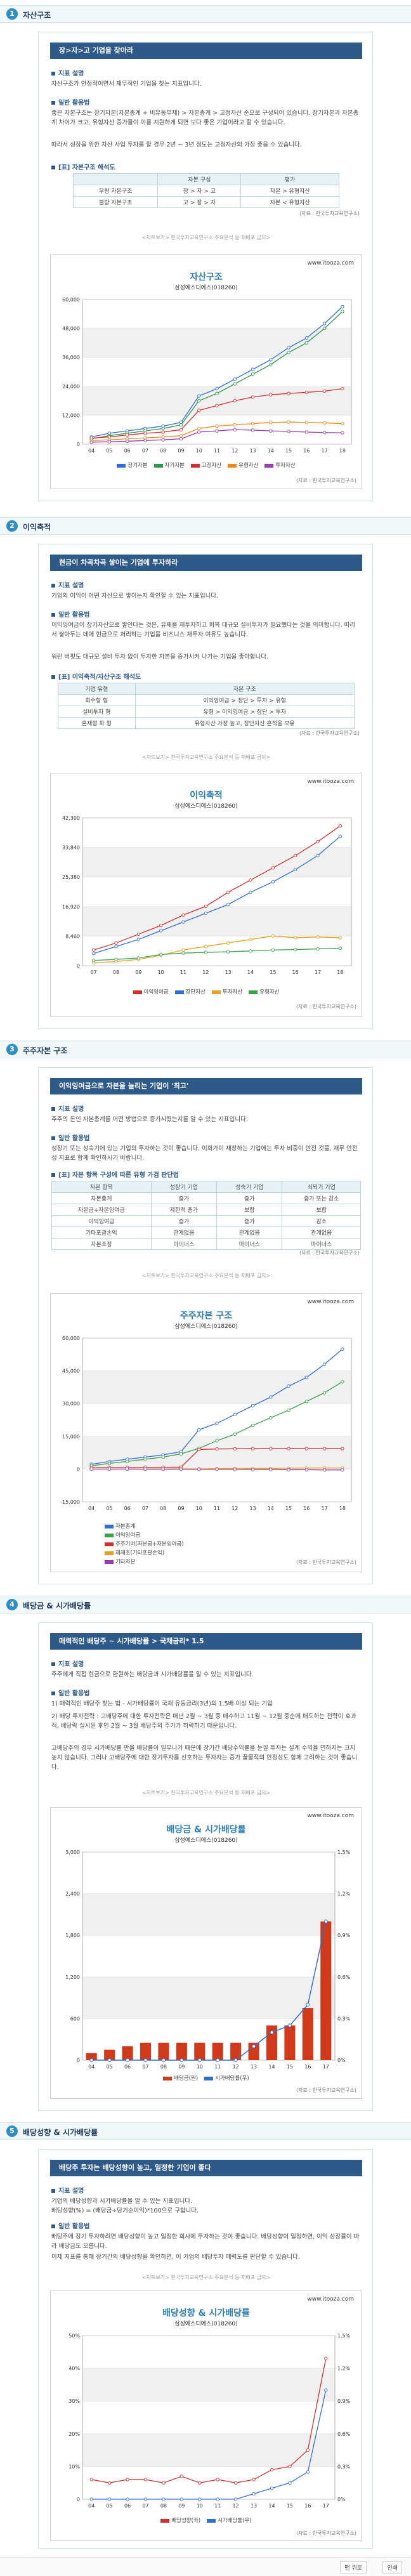  Describe the element at coordinates (207, 700) in the screenshot. I see `table-row: 회수형 형 이익잉여금 > 장단 > 투자 > 유형` at that location.